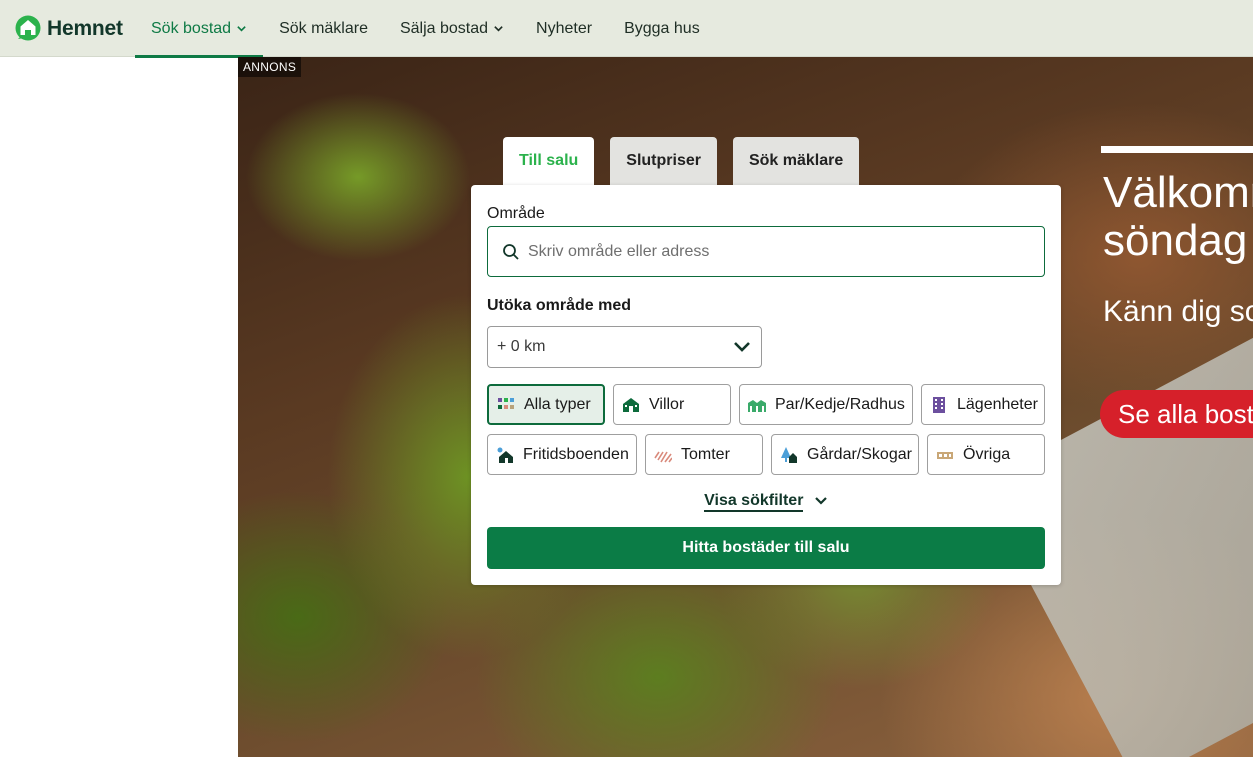  I want to click on ad-title-line-2: söndag 2, so click(1178, 240).